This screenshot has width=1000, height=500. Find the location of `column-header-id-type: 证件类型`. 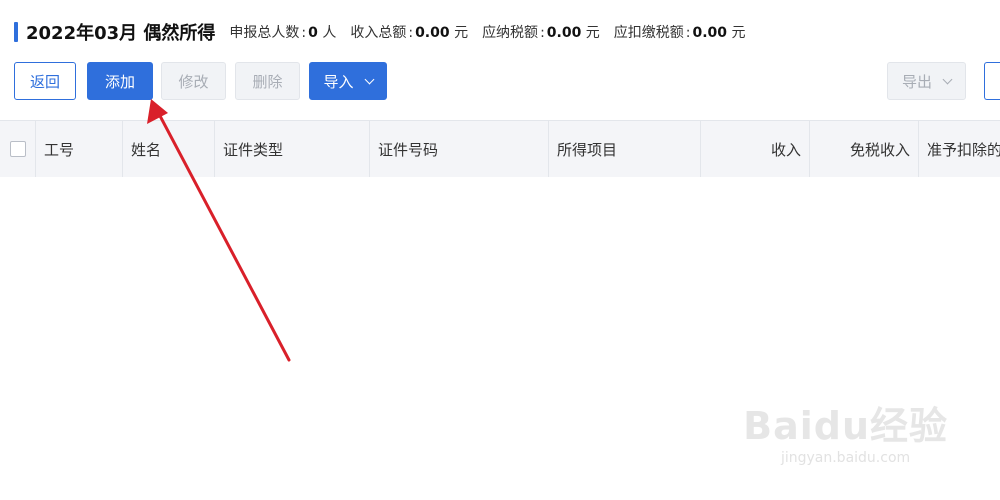

column-header-id-type: 证件类型 is located at coordinates (292, 149).